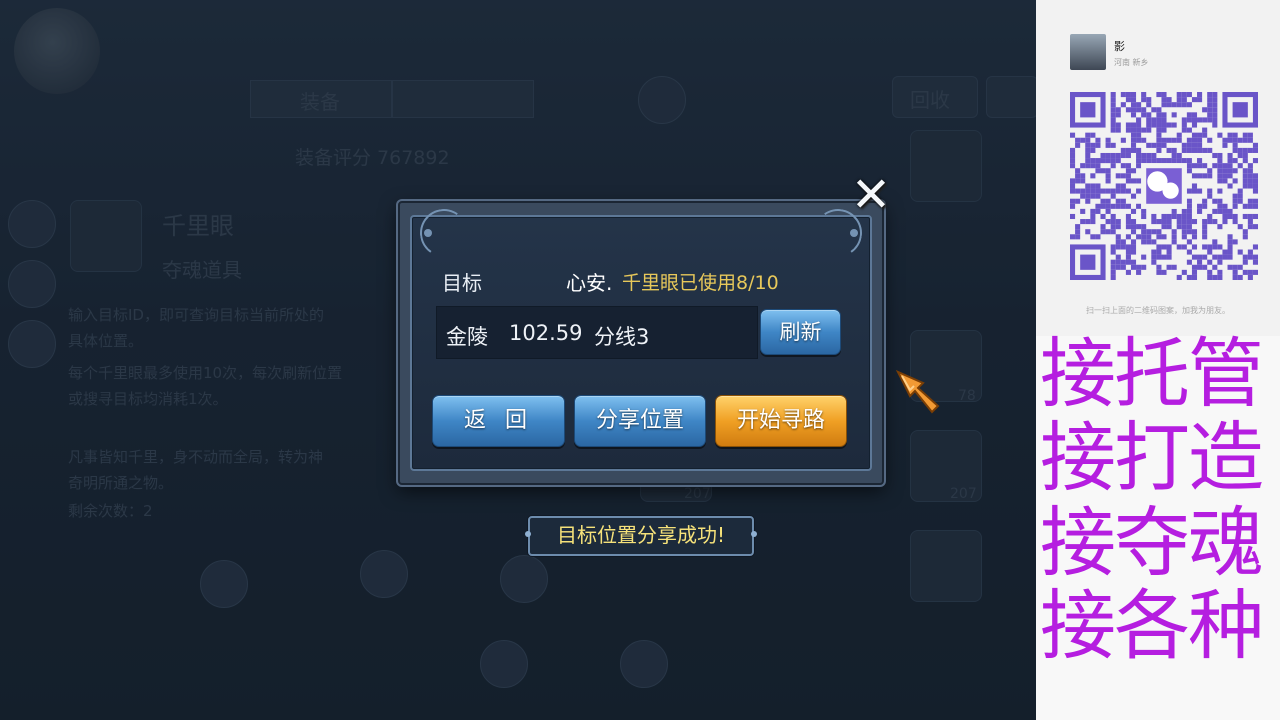  What do you see at coordinates (1152, 457) in the screenshot?
I see `ad-line: 接打造` at bounding box center [1152, 457].